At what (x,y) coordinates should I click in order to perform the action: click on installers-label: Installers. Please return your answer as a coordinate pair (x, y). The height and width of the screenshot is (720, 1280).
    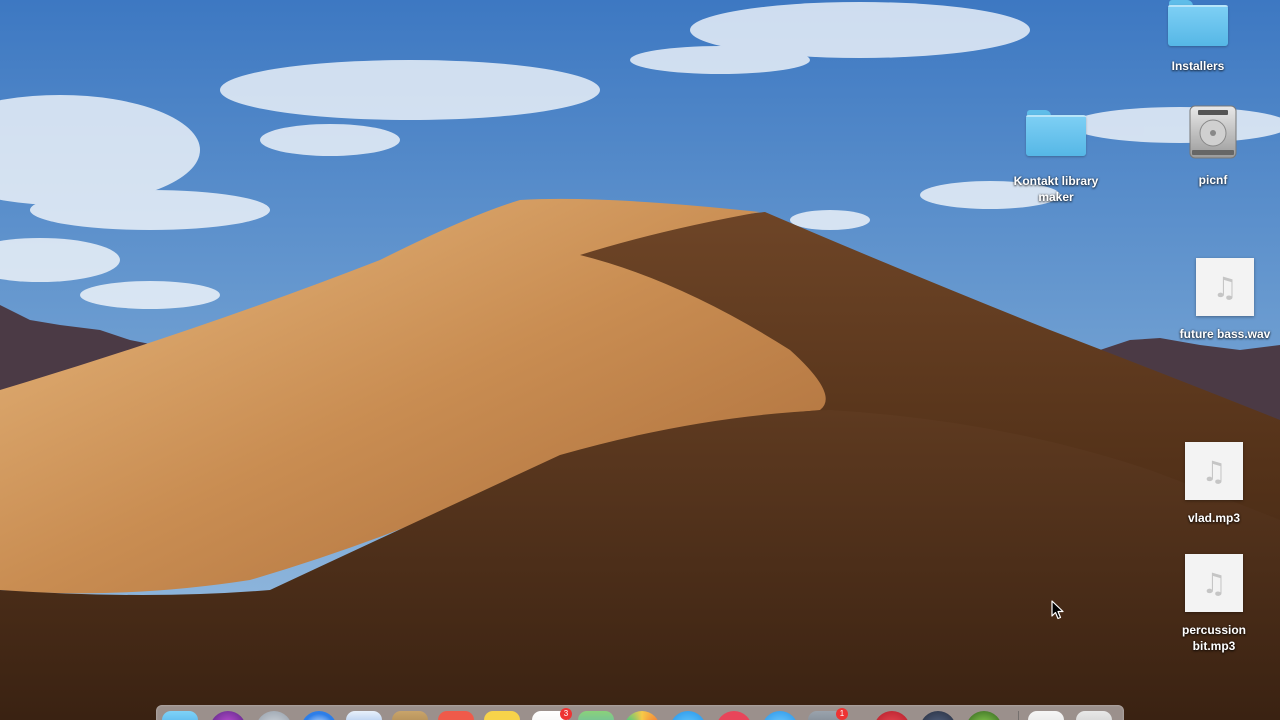
    Looking at the image, I should click on (1198, 66).